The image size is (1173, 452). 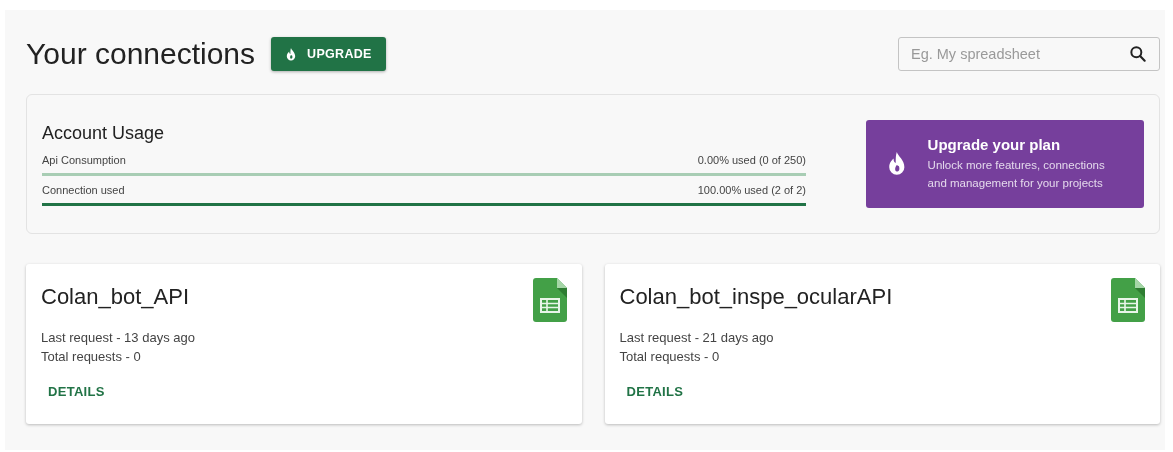 I want to click on last-request: Last request - 13 days ago, so click(x=118, y=338).